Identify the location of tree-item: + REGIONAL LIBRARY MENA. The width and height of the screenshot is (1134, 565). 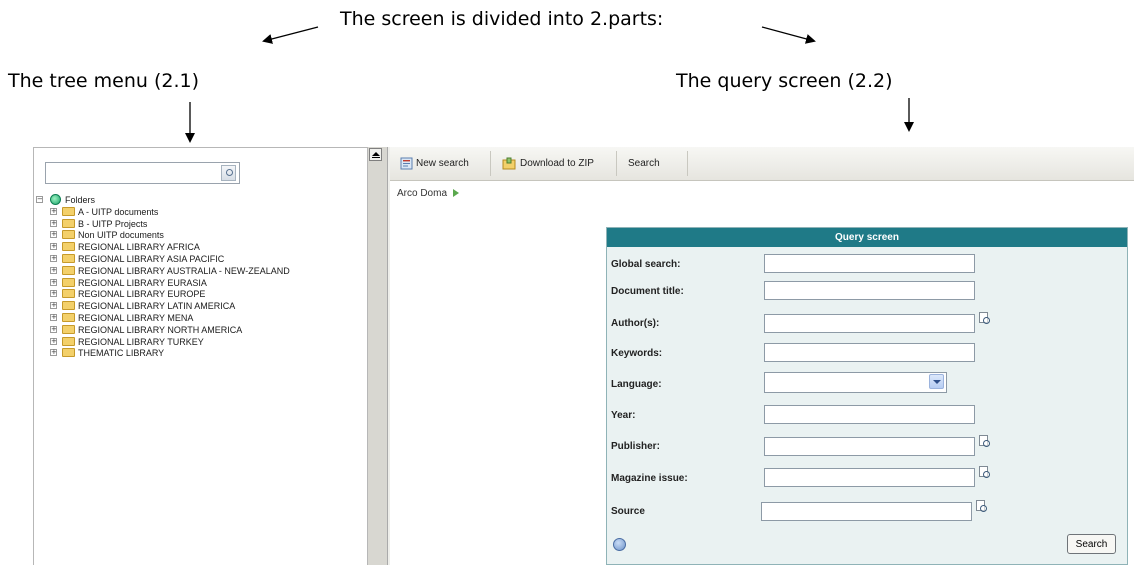
(201, 318).